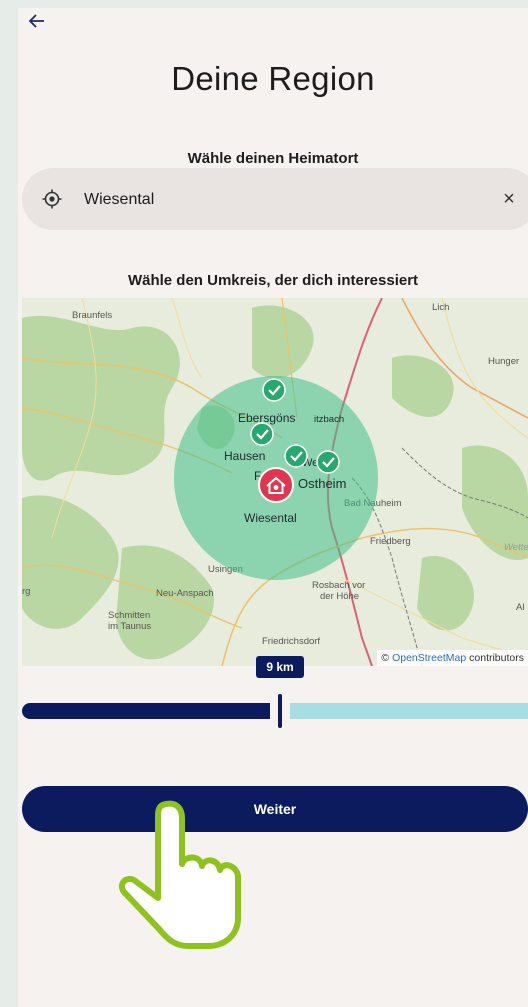 The height and width of the screenshot is (1007, 528). Describe the element at coordinates (440, 307) in the screenshot. I see `place-label: Lich` at that location.